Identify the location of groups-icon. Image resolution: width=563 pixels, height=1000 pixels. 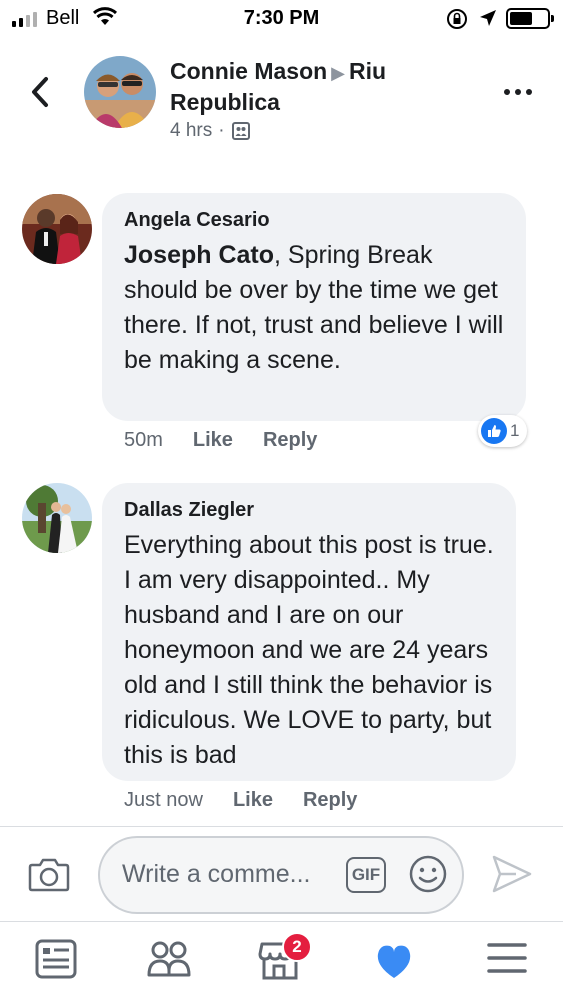
(169, 959).